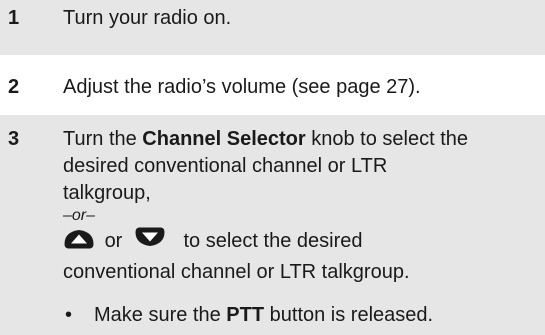 Image resolution: width=545 pixels, height=335 pixels. I want to click on text-fragment: knob to select the, so click(387, 139).